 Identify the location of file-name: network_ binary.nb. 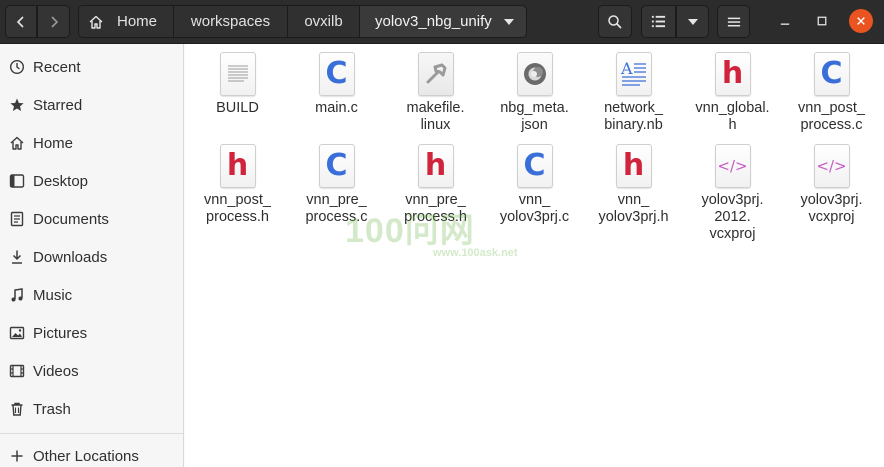
(633, 116).